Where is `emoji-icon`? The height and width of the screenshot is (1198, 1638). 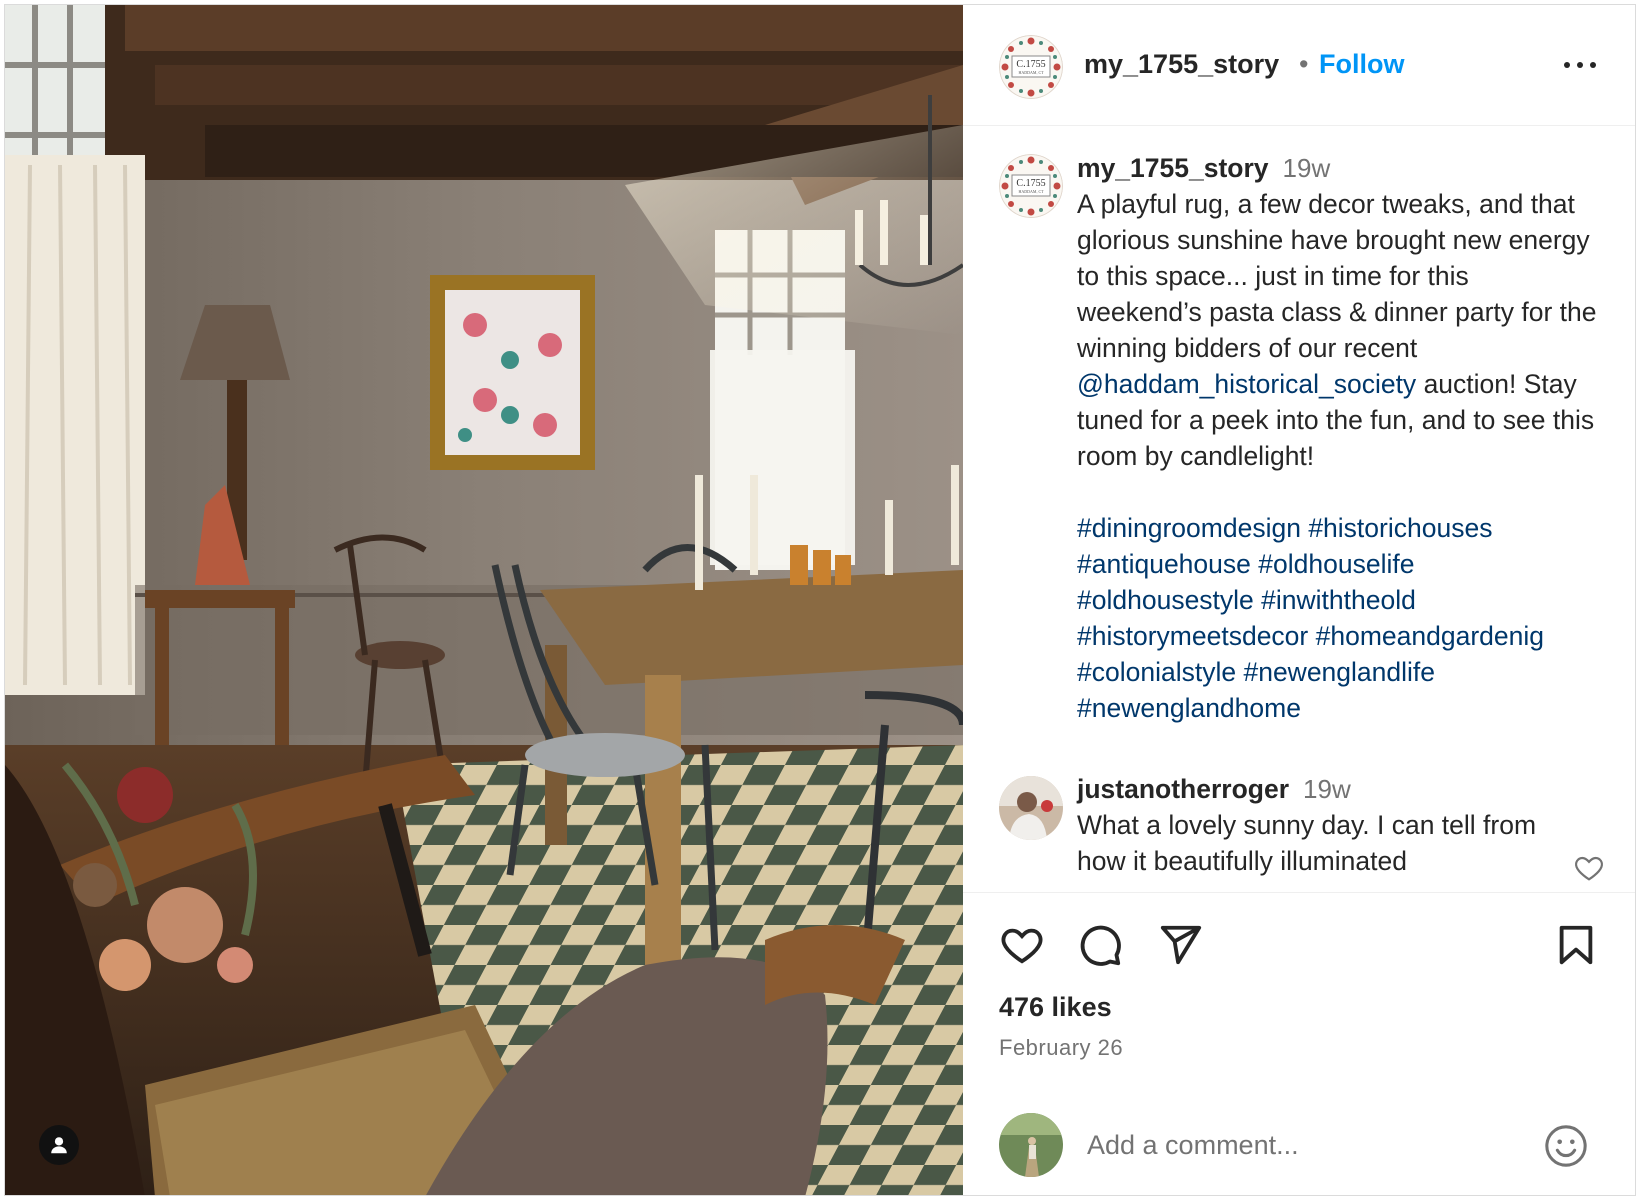
emoji-icon is located at coordinates (1566, 1146).